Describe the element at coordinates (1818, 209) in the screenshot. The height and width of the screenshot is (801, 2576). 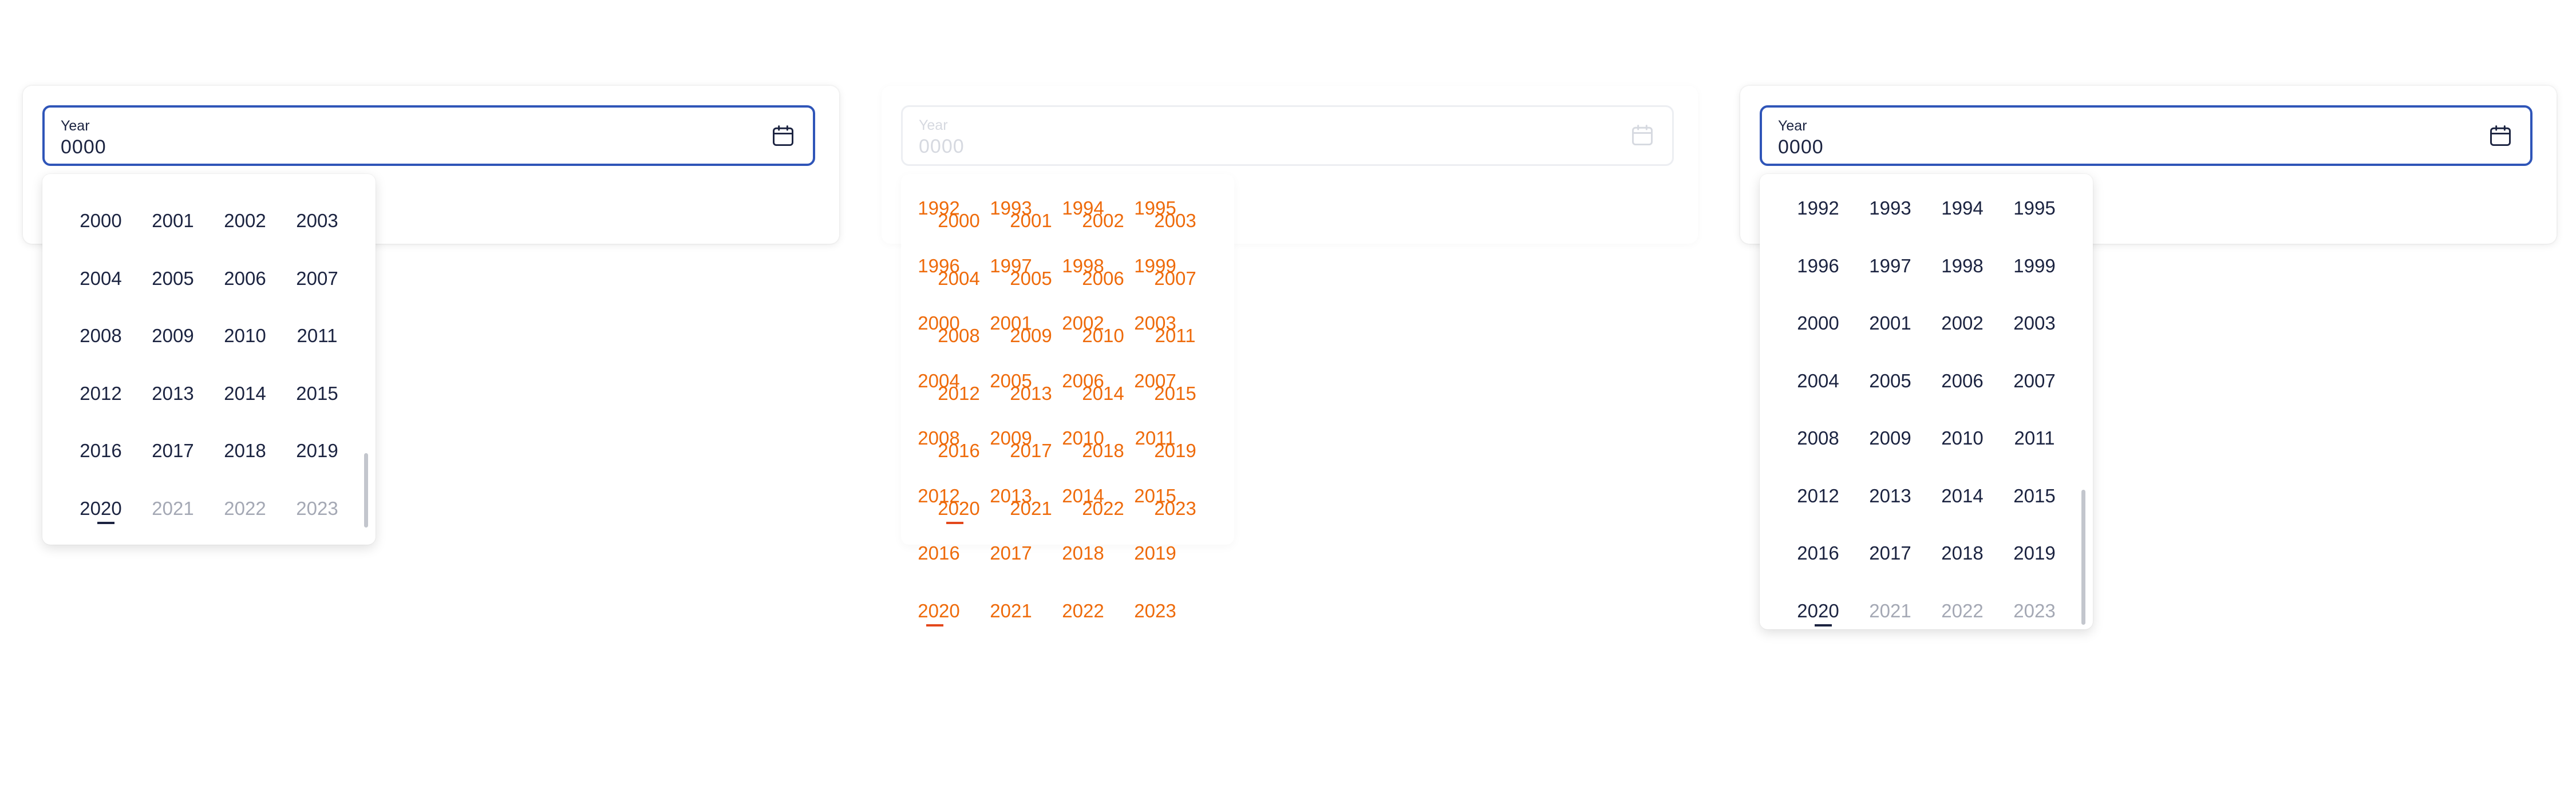
I see `year-option-1992: 1992` at that location.